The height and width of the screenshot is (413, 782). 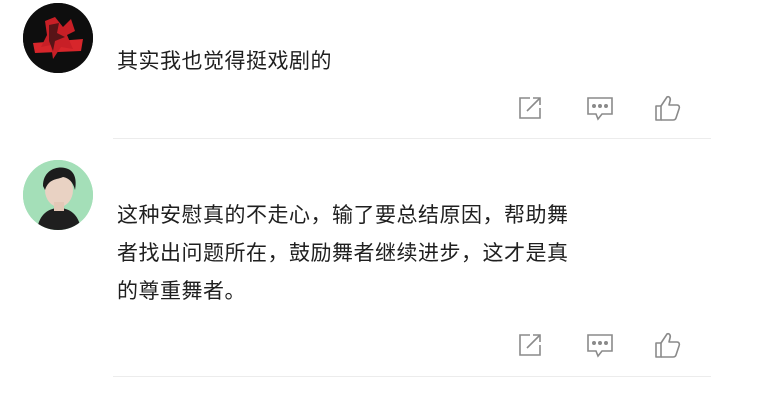 What do you see at coordinates (224, 61) in the screenshot?
I see `comment-text: 其实我也觉得挺戏剧的` at bounding box center [224, 61].